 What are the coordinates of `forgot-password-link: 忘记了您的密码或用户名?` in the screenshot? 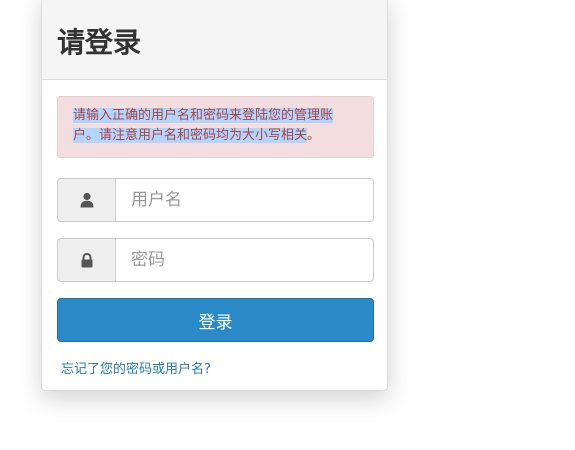 It's located at (136, 367).